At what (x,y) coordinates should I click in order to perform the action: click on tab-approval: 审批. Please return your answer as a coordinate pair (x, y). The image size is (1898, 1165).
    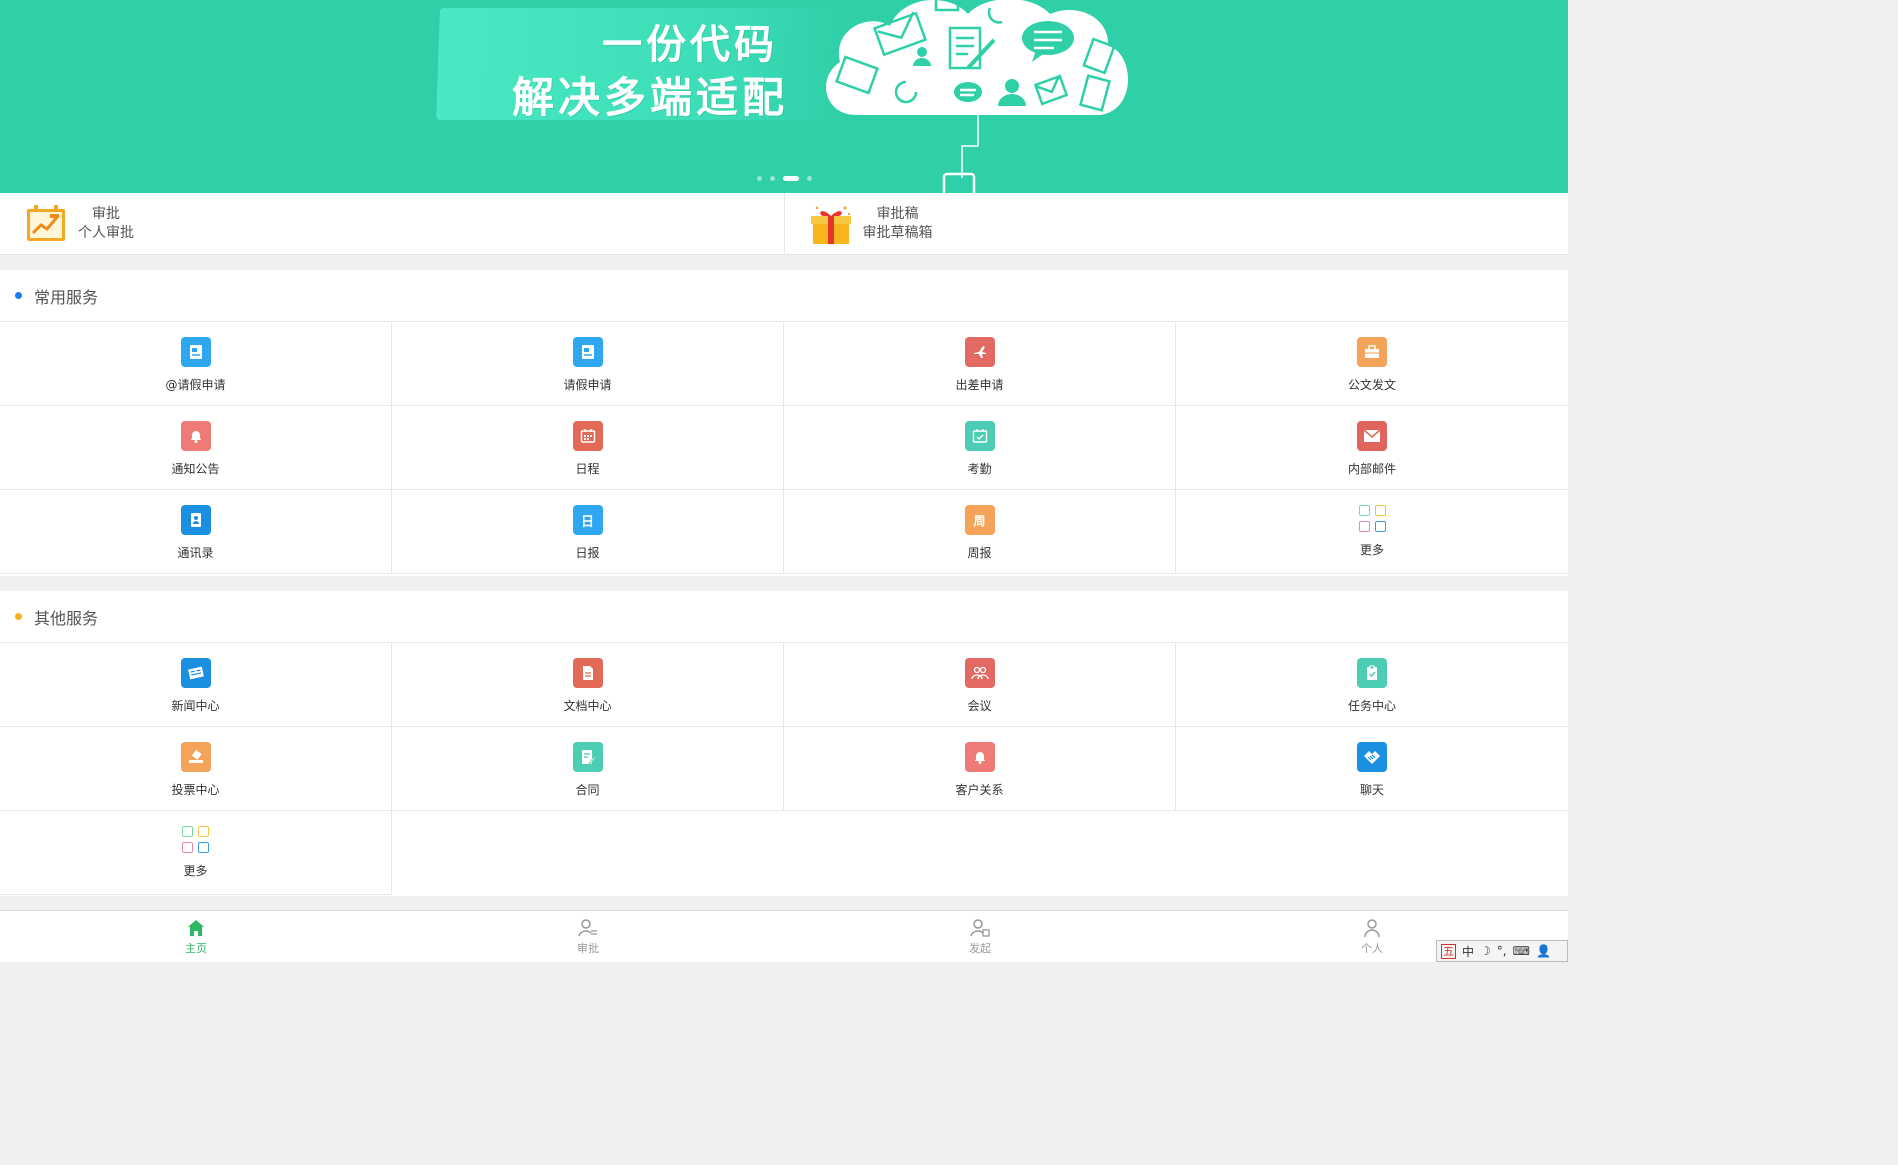
    Looking at the image, I should click on (588, 936).